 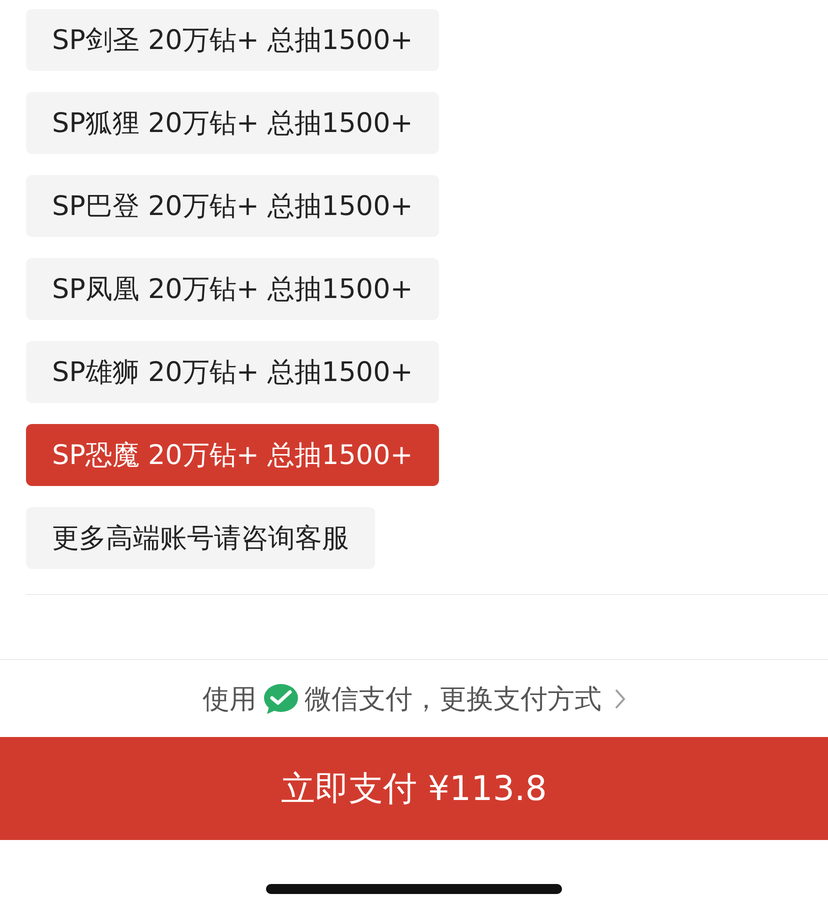 What do you see at coordinates (280, 698) in the screenshot?
I see `chat-bubble-icon` at bounding box center [280, 698].